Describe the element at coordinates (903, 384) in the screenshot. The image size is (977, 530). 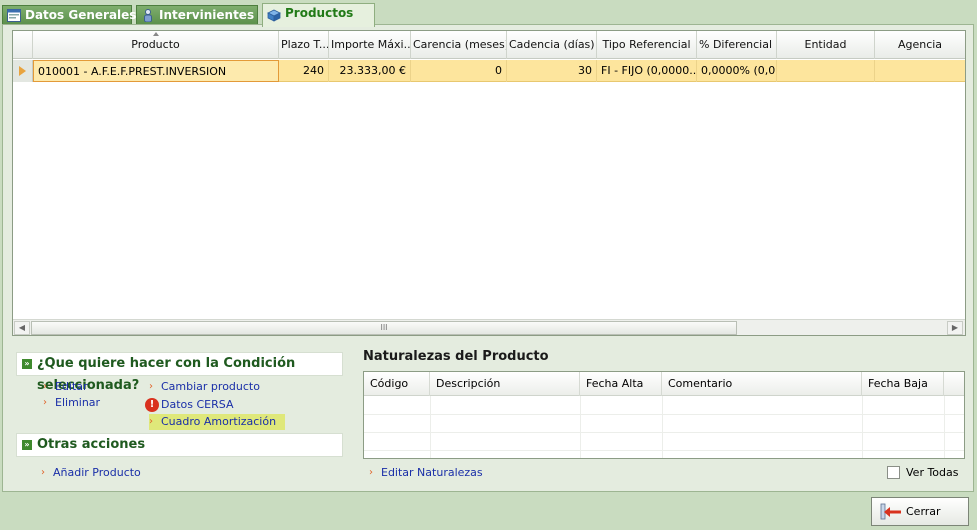
I see `column-header-fecha-baja: Fecha Baja` at that location.